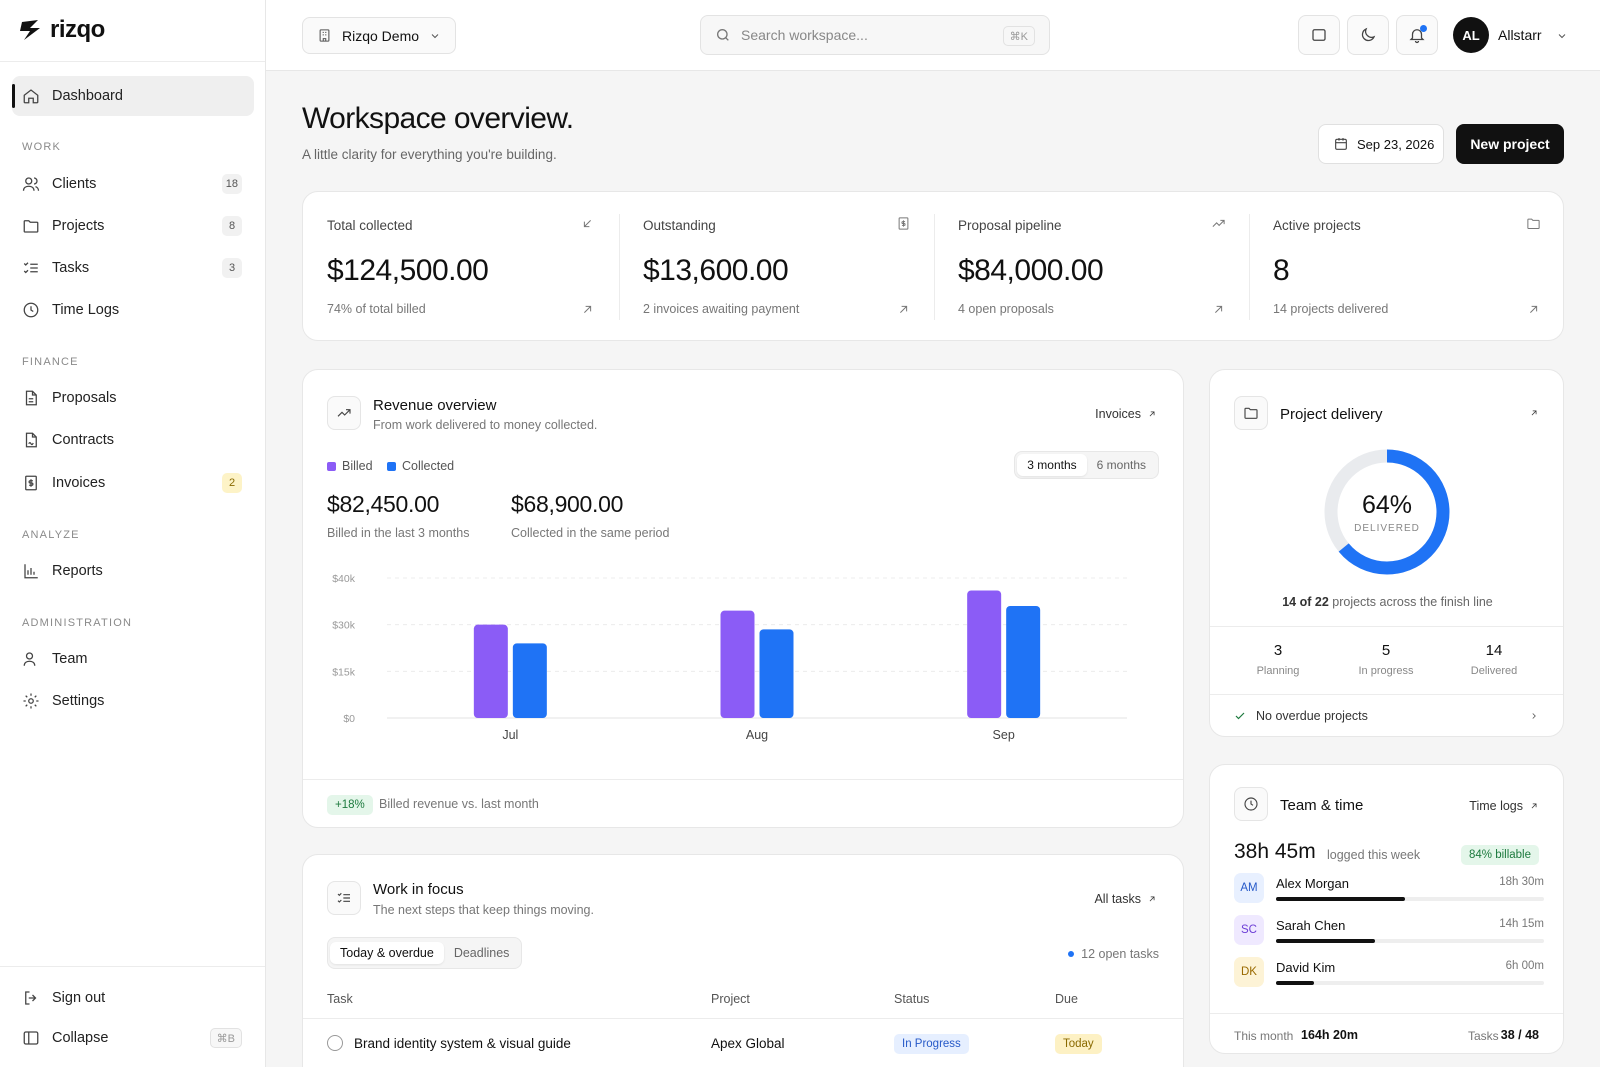  I want to click on sidebar-item-label: Reports, so click(77, 571).